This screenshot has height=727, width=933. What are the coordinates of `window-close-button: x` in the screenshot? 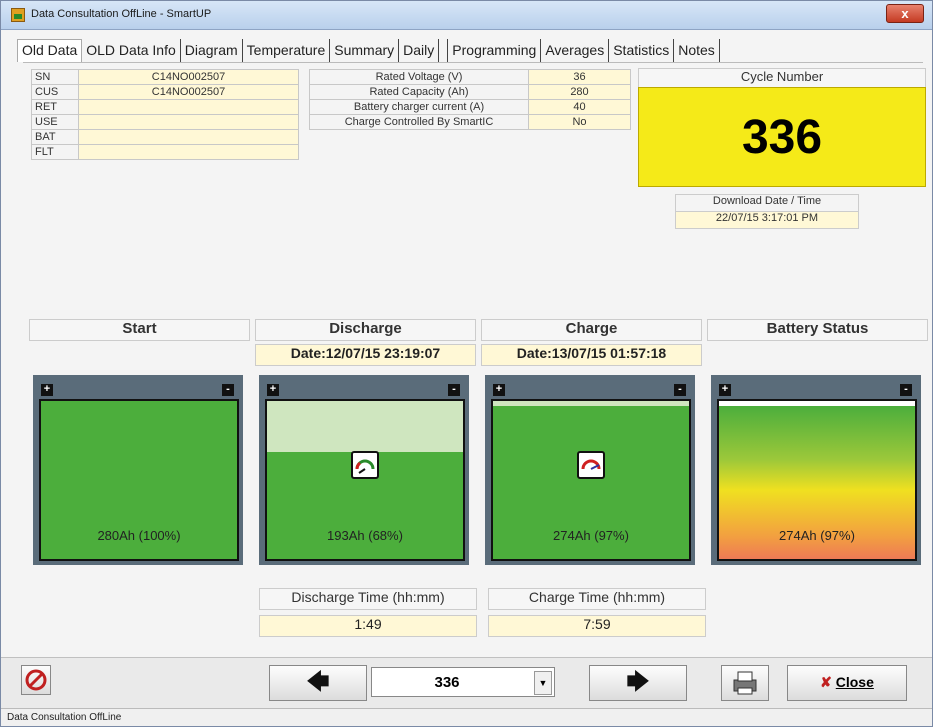 It's located at (905, 13).